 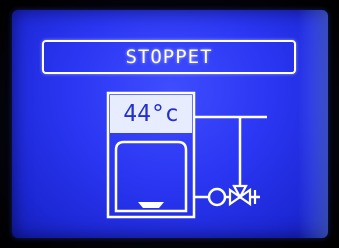 I want to click on boiler-temperature-display: 44°c, so click(x=151, y=114).